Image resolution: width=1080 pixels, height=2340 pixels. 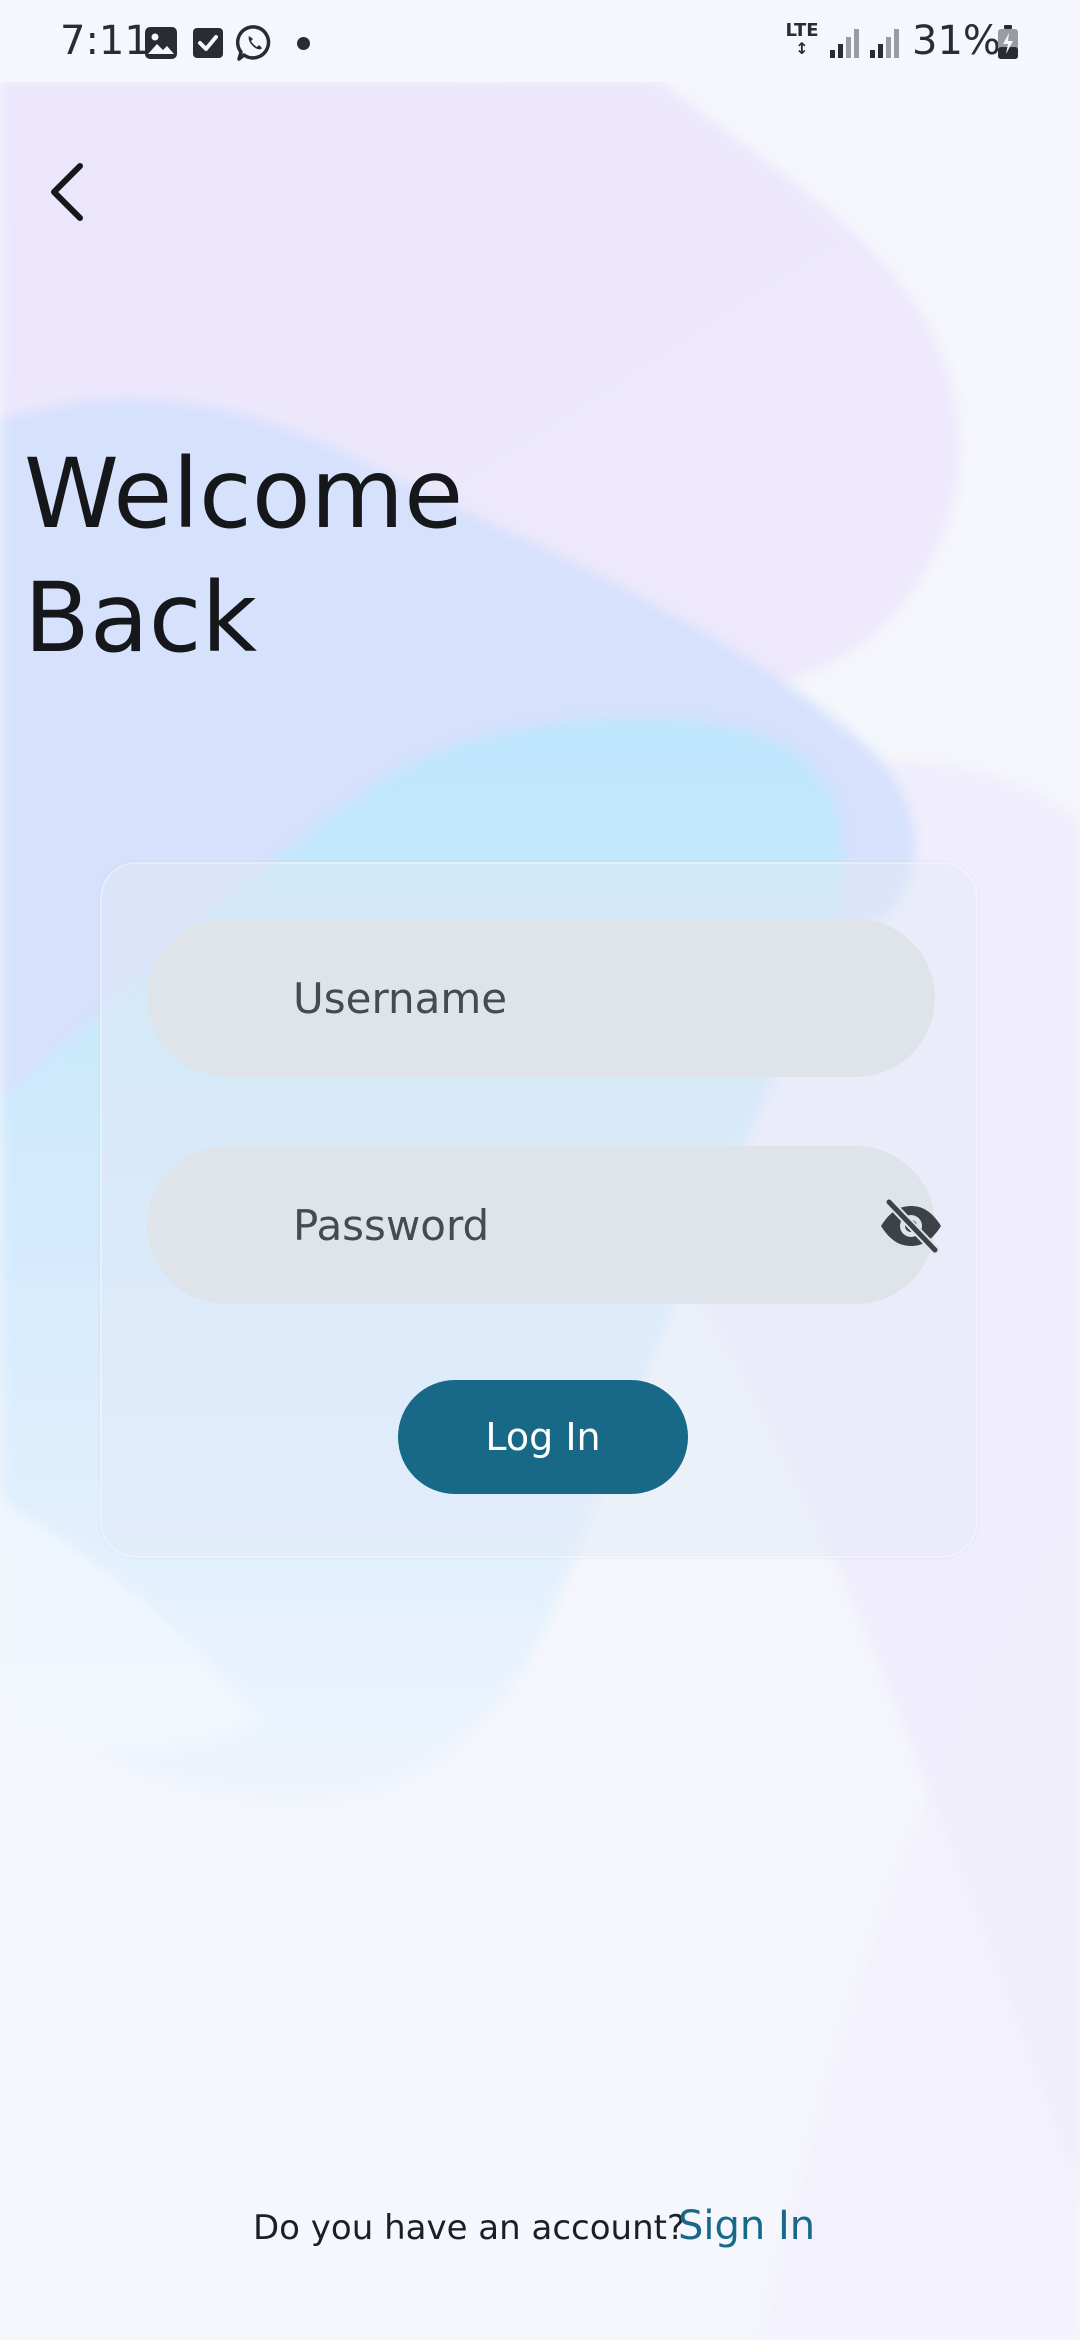 What do you see at coordinates (161, 43) in the screenshot?
I see `gallery-icon` at bounding box center [161, 43].